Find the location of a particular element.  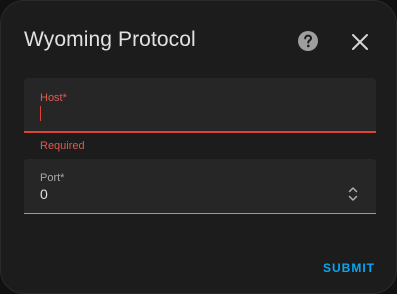

port-stepper is located at coordinates (353, 194).